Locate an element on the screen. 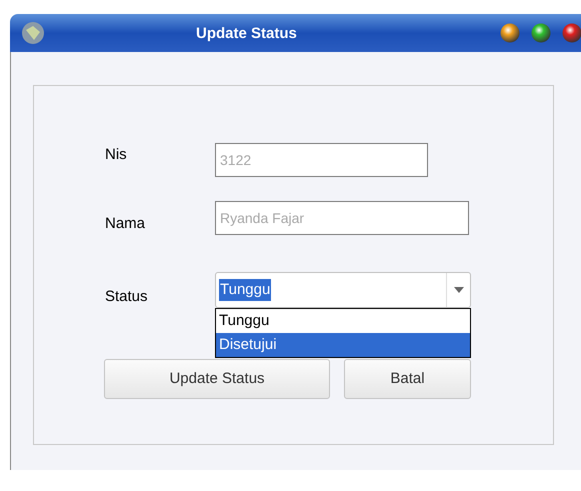 Image resolution: width=581 pixels, height=491 pixels. close-button is located at coordinates (571, 33).